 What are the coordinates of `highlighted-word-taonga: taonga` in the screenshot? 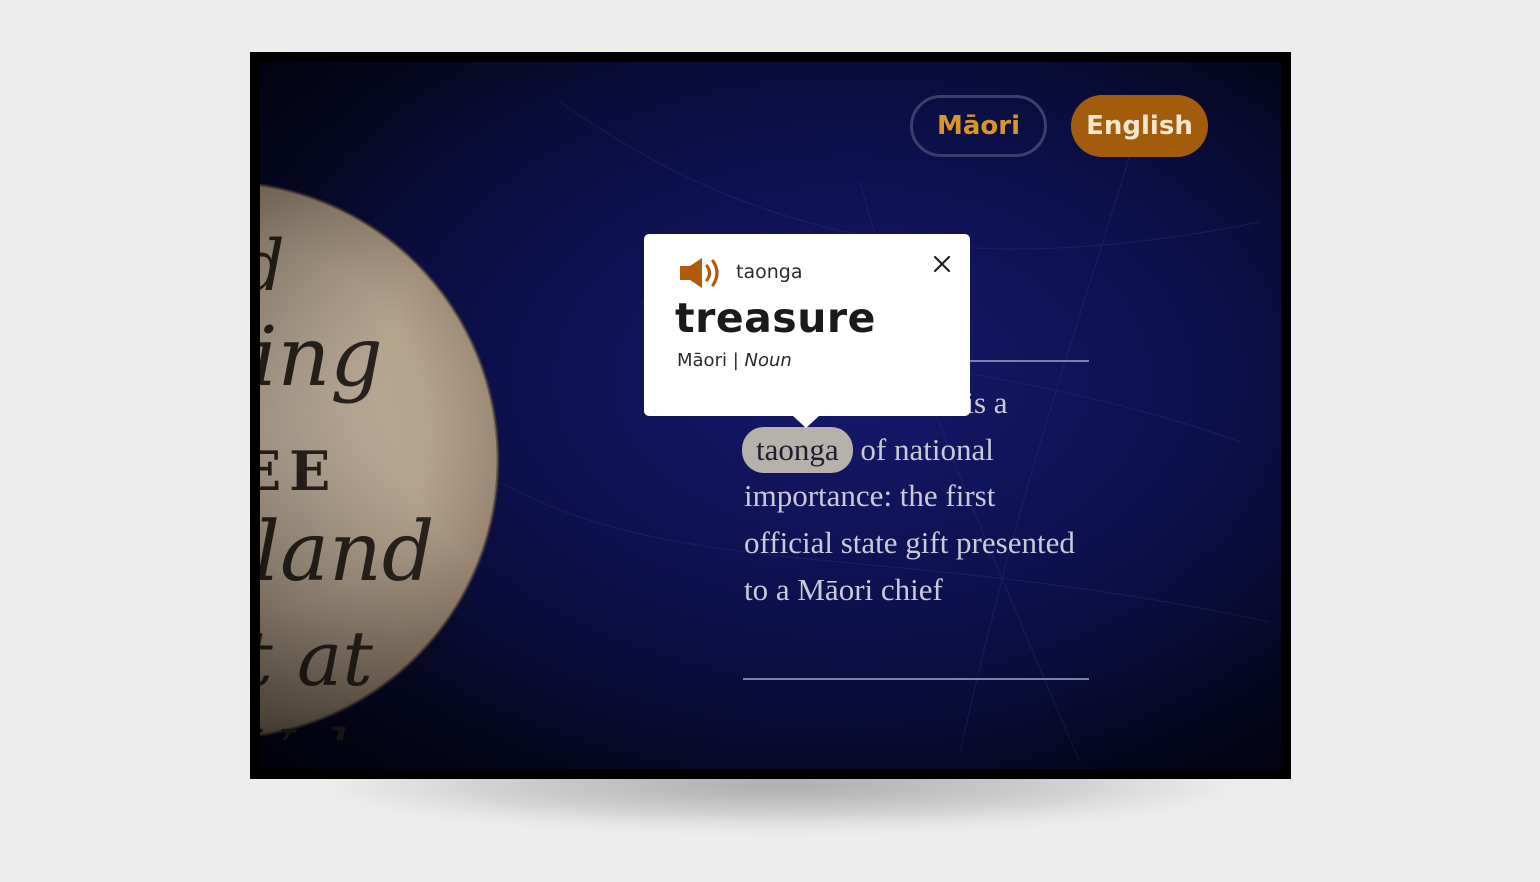 It's located at (797, 449).